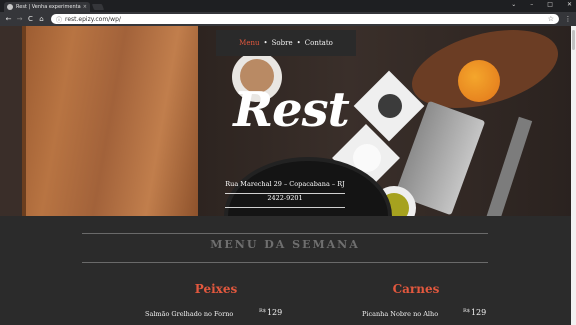  Describe the element at coordinates (8, 19) in the screenshot. I see `back-arrow-icon: ←` at that location.